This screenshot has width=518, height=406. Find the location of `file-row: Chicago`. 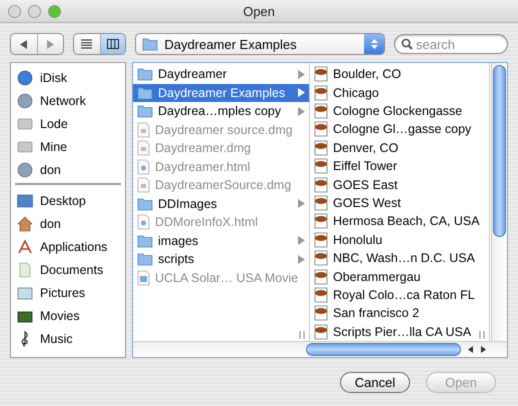

file-row: Chicago is located at coordinates (399, 92).